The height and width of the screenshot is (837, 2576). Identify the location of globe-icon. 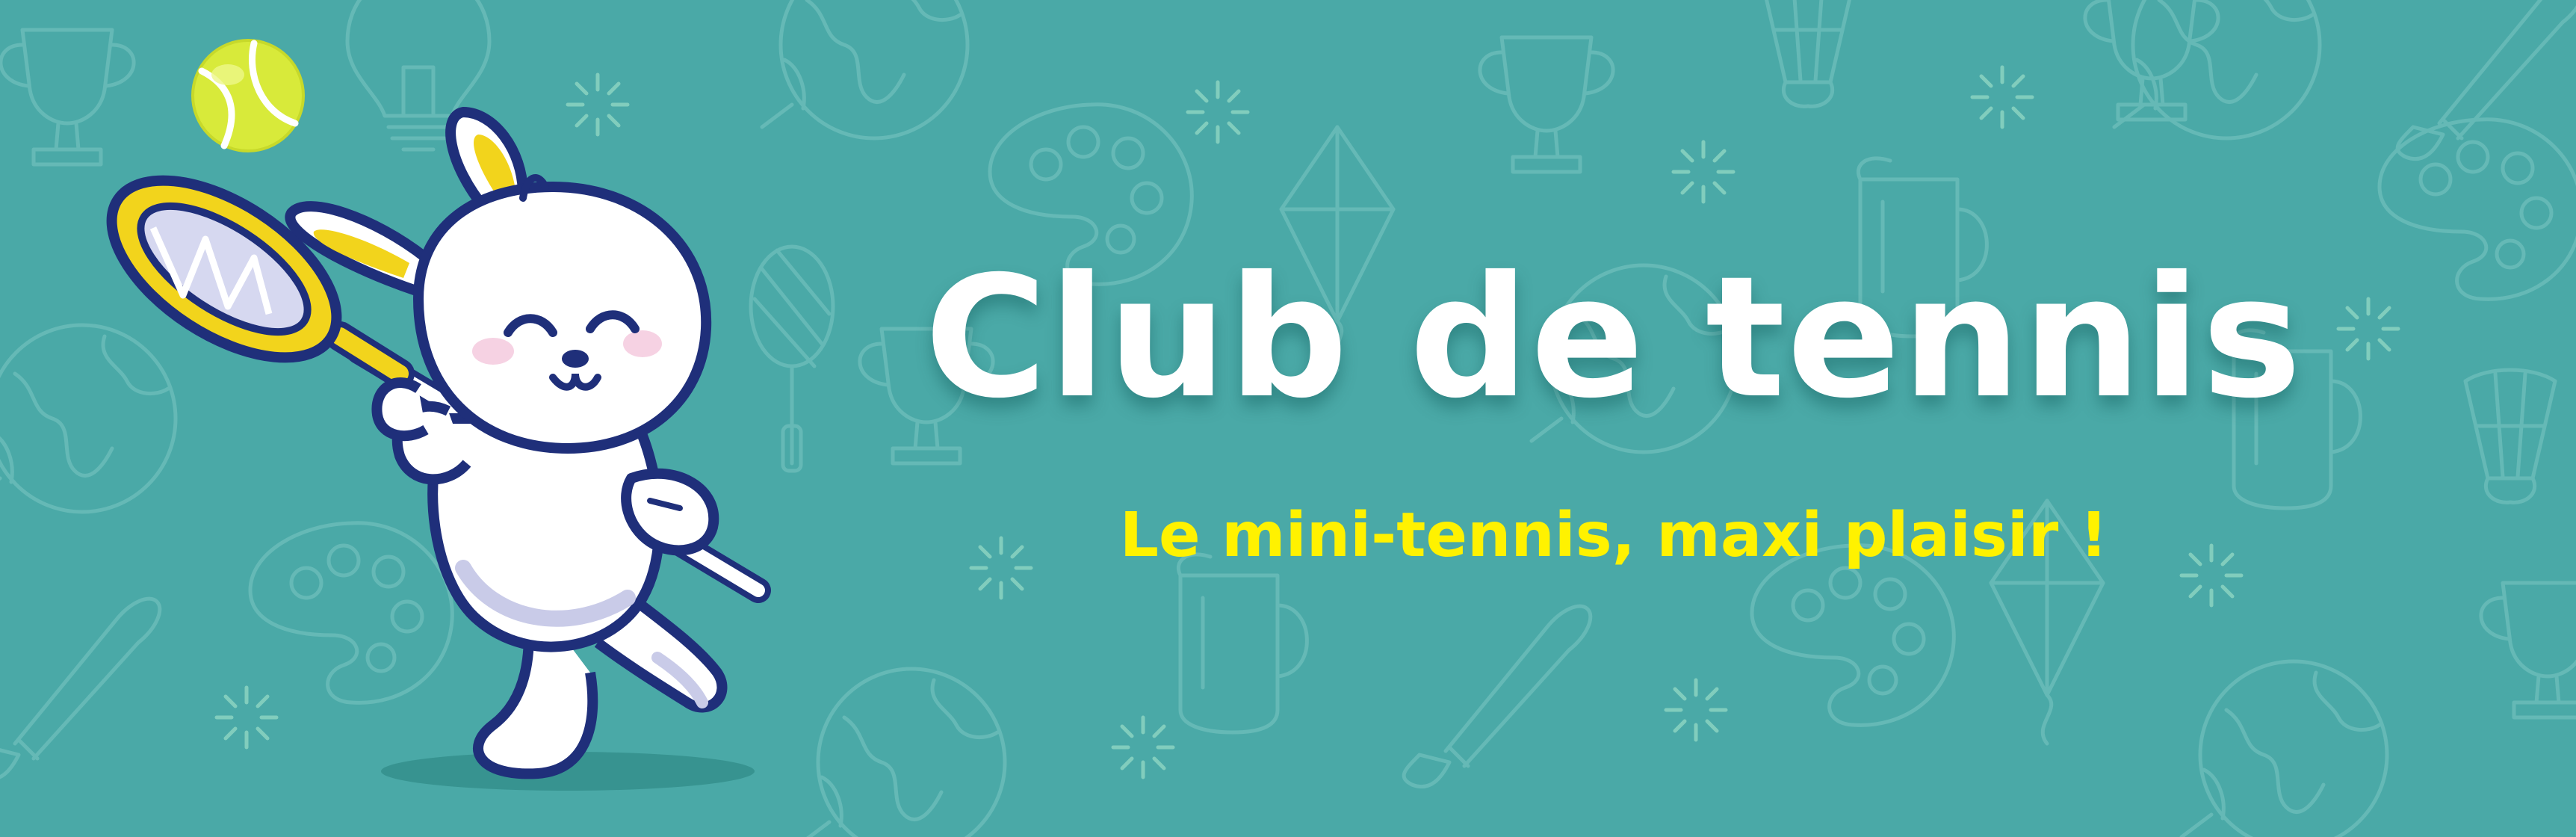
(2284, 749).